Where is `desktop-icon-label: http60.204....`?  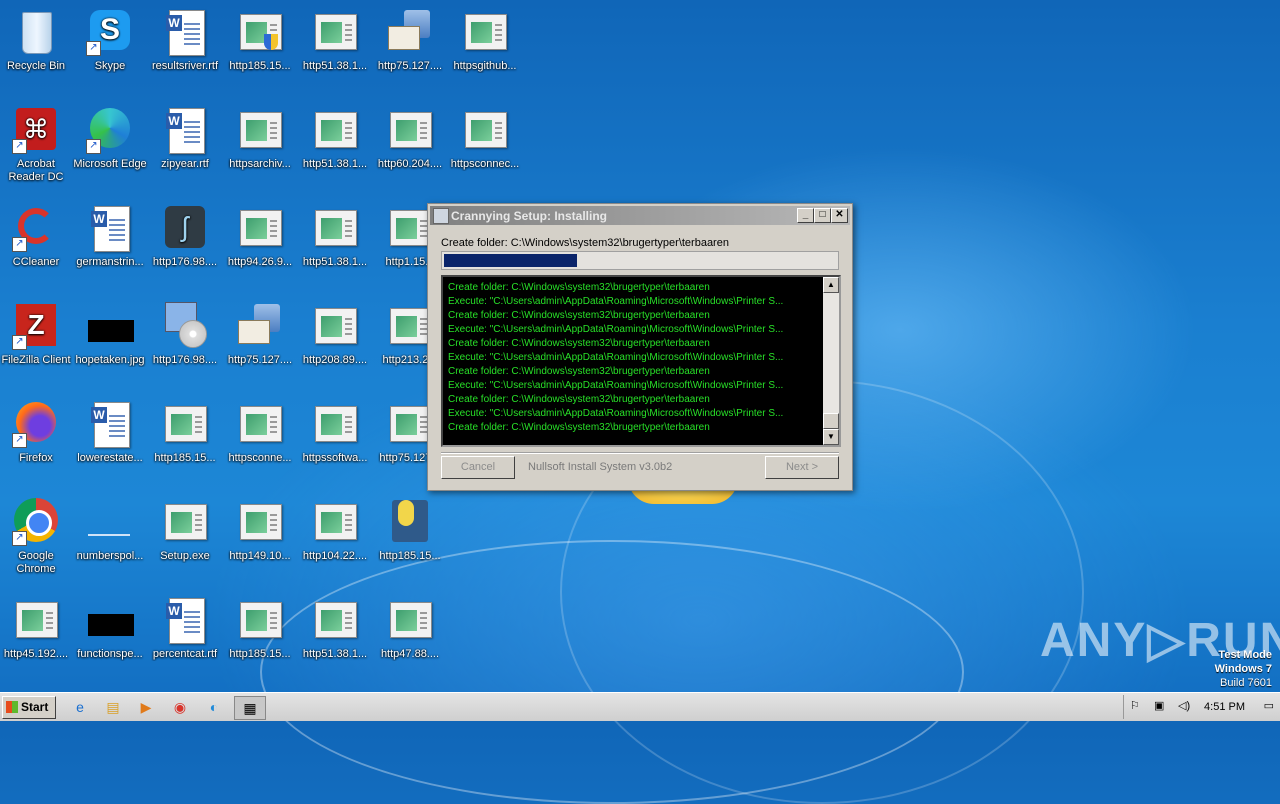 desktop-icon-label: http60.204.... is located at coordinates (410, 164).